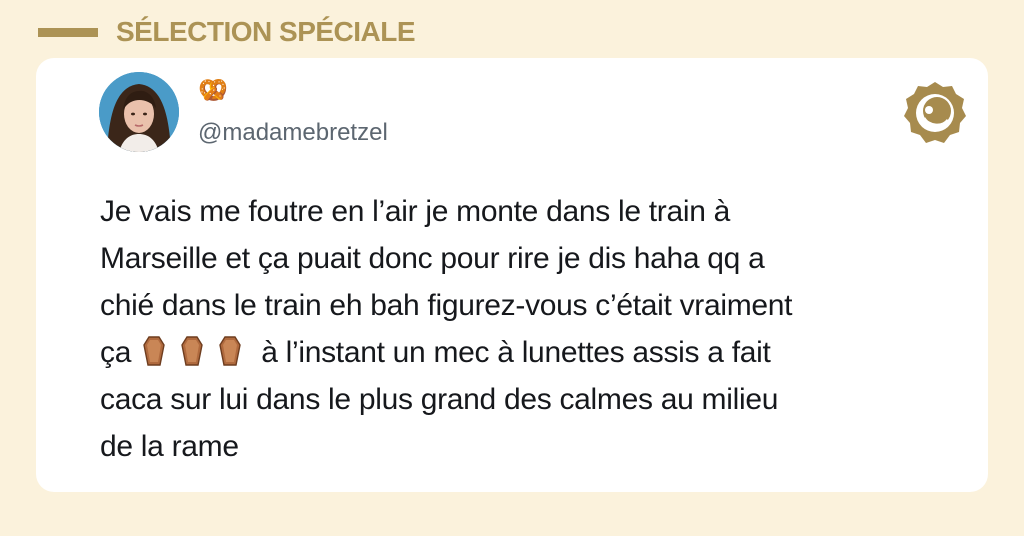  What do you see at coordinates (116, 352) in the screenshot?
I see `tweet-text-fragment: ça` at bounding box center [116, 352].